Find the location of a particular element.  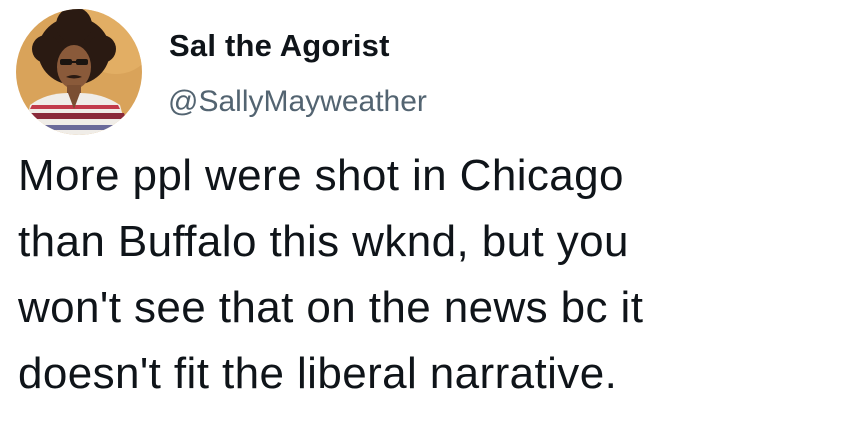

author-handle: @SallyMayweather is located at coordinates (297, 102).